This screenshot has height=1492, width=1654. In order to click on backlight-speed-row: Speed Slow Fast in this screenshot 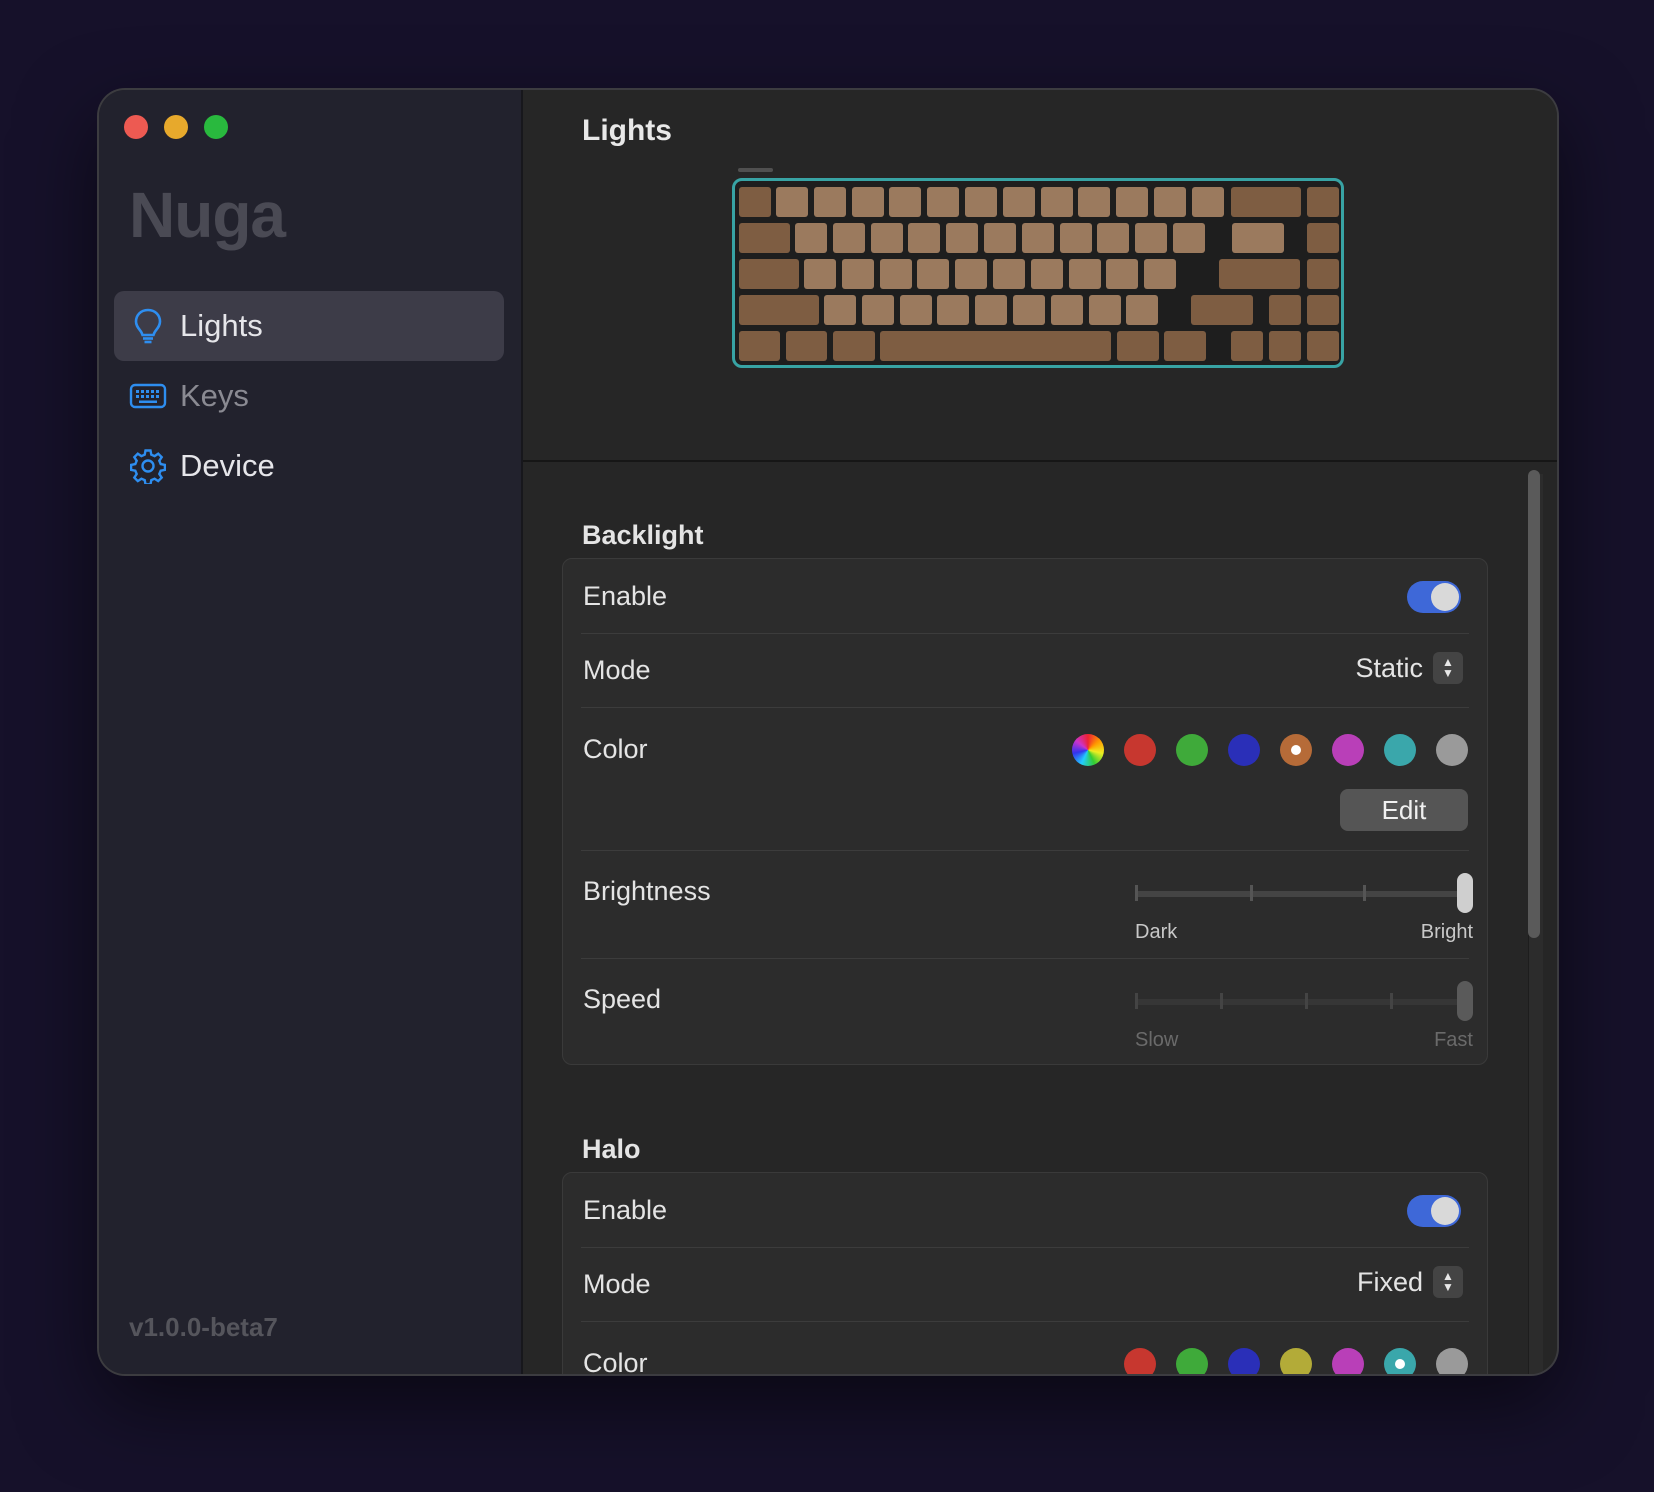, I will do `click(1027, 1011)`.